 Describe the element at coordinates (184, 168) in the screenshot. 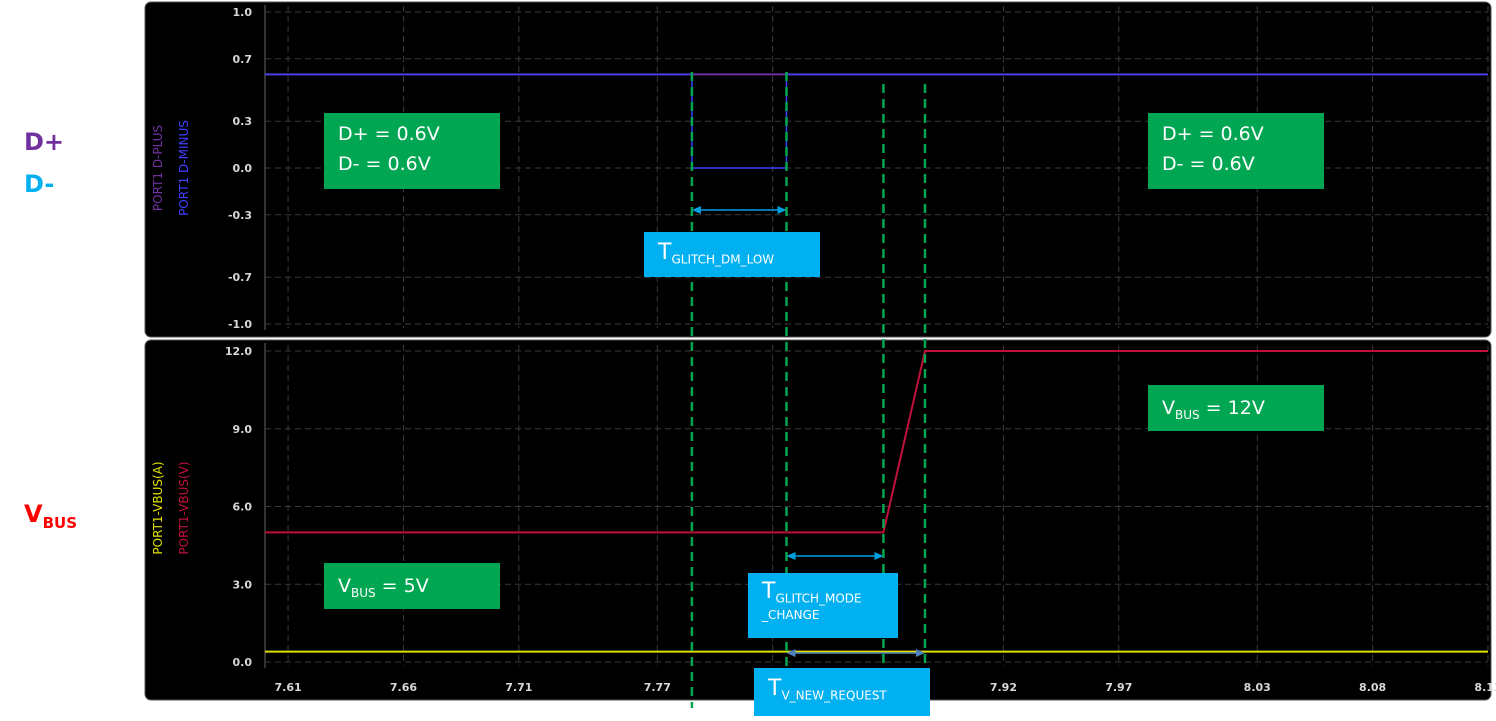

I see `series-name-dminus: PORT1 D-MINUS` at that location.